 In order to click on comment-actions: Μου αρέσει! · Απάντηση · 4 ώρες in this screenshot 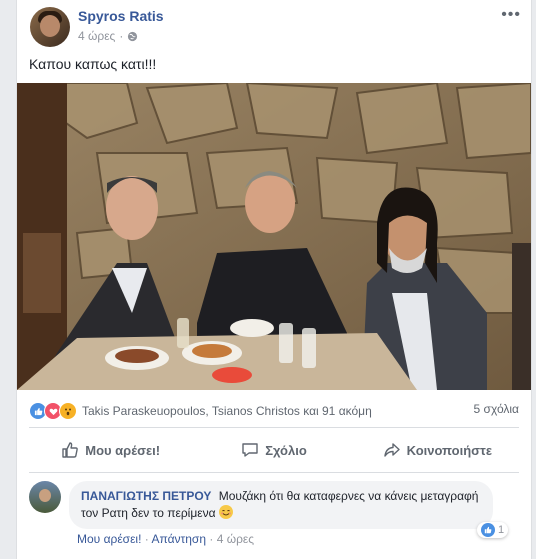, I will do `click(165, 539)`.